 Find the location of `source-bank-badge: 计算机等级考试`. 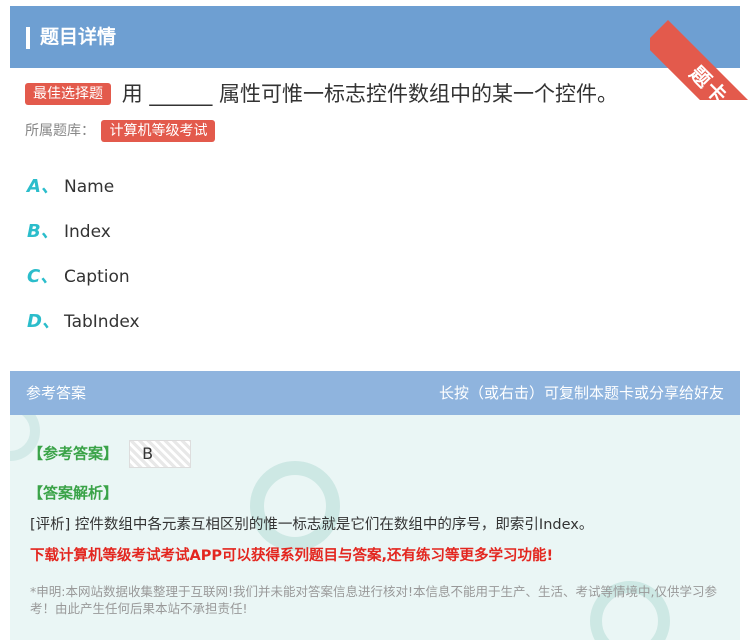

source-bank-badge: 计算机等级考试 is located at coordinates (158, 131).